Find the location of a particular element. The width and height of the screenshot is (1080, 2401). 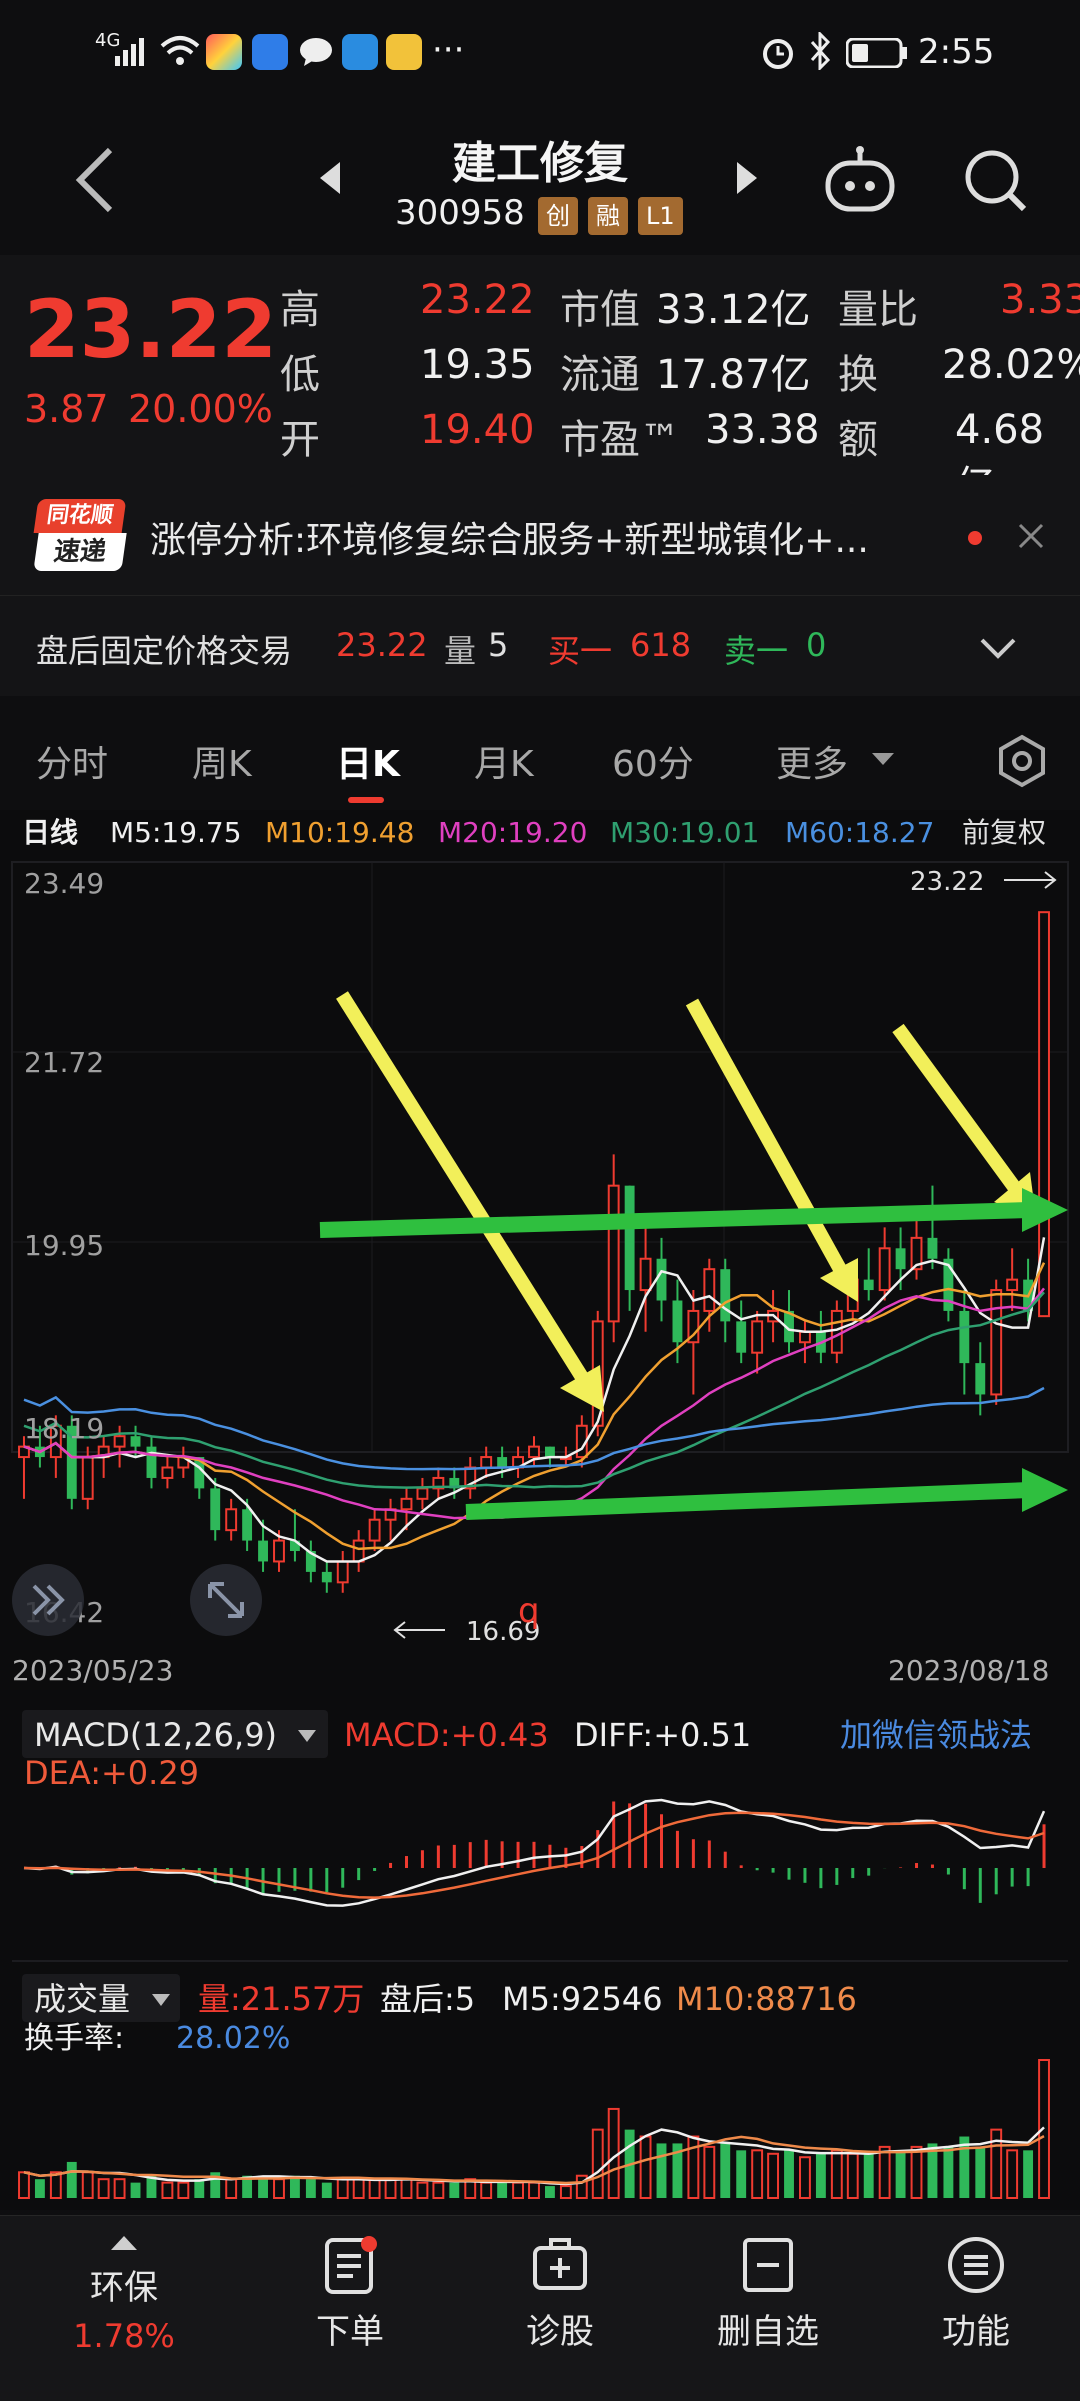

diagnose-label: 诊股 is located at coordinates (560, 2332).